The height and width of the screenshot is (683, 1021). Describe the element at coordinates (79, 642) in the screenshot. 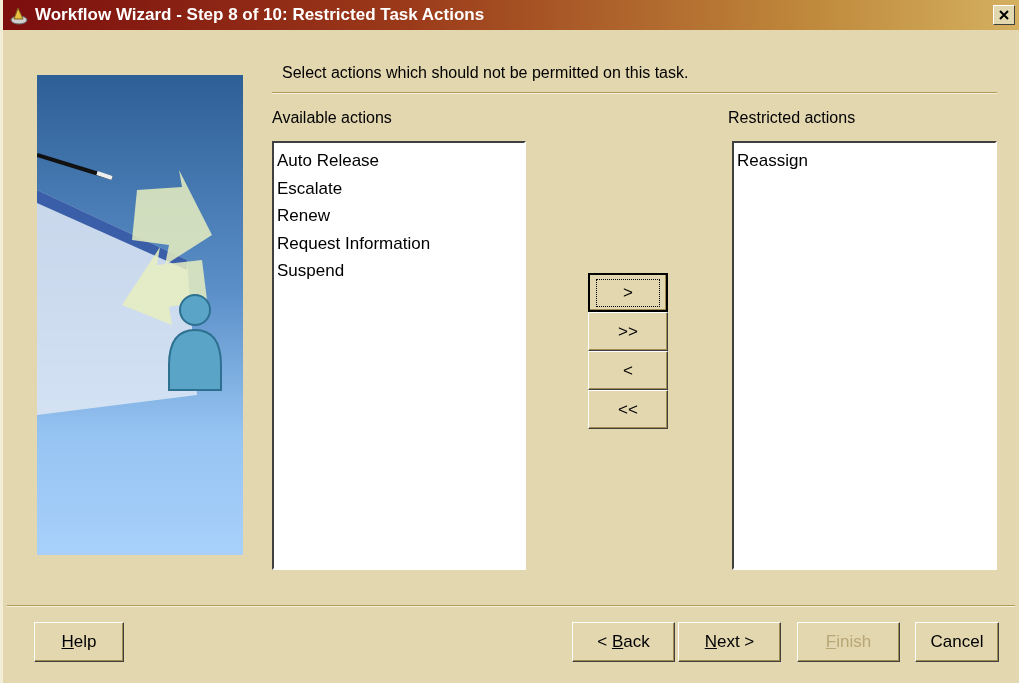

I see `help-button: Help` at that location.